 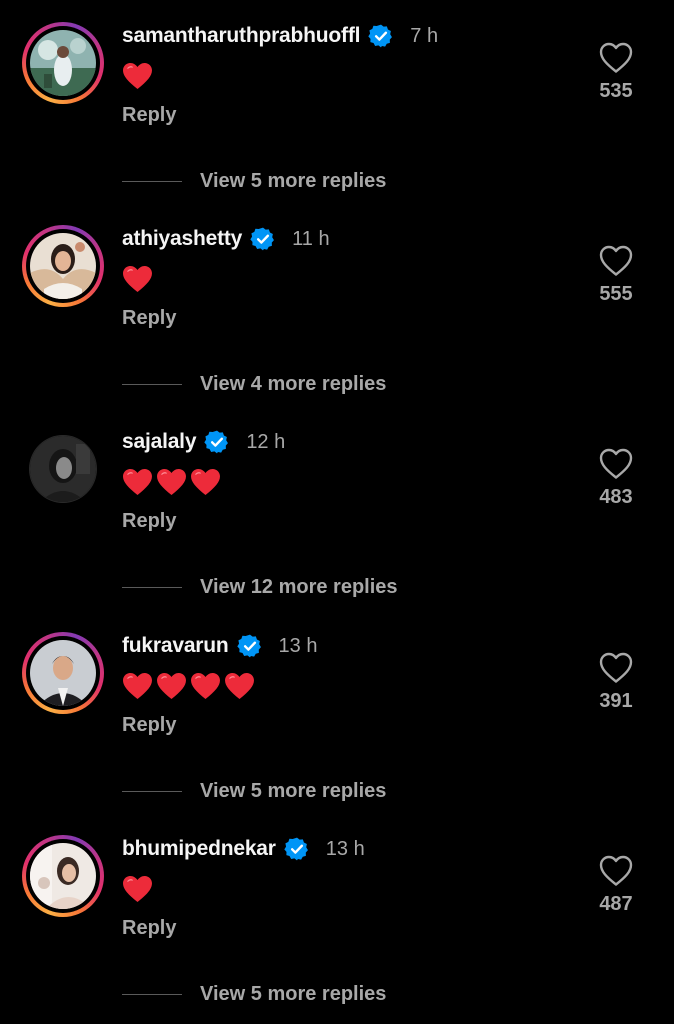 What do you see at coordinates (616, 904) in the screenshot?
I see `like-count: 487` at bounding box center [616, 904].